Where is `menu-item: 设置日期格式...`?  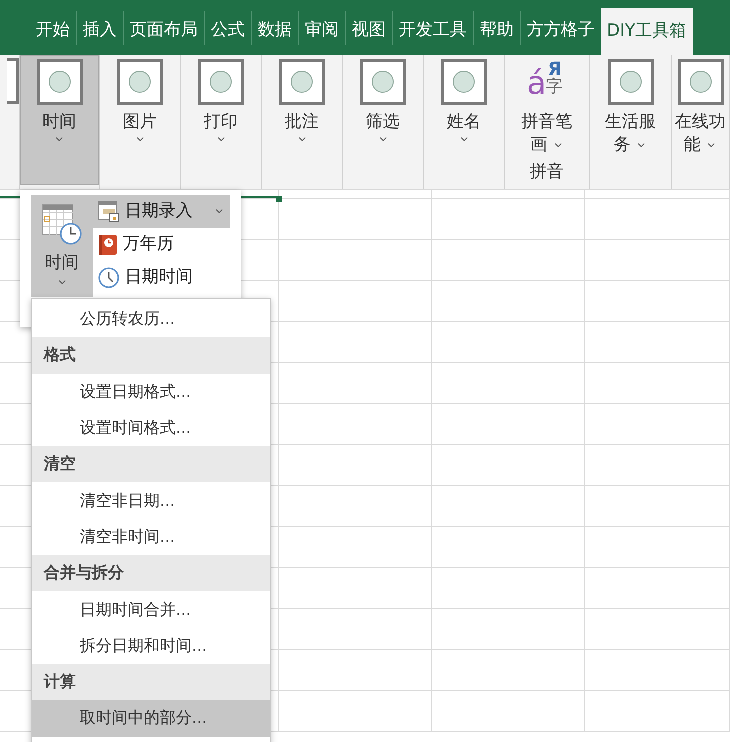 menu-item: 设置日期格式... is located at coordinates (151, 392).